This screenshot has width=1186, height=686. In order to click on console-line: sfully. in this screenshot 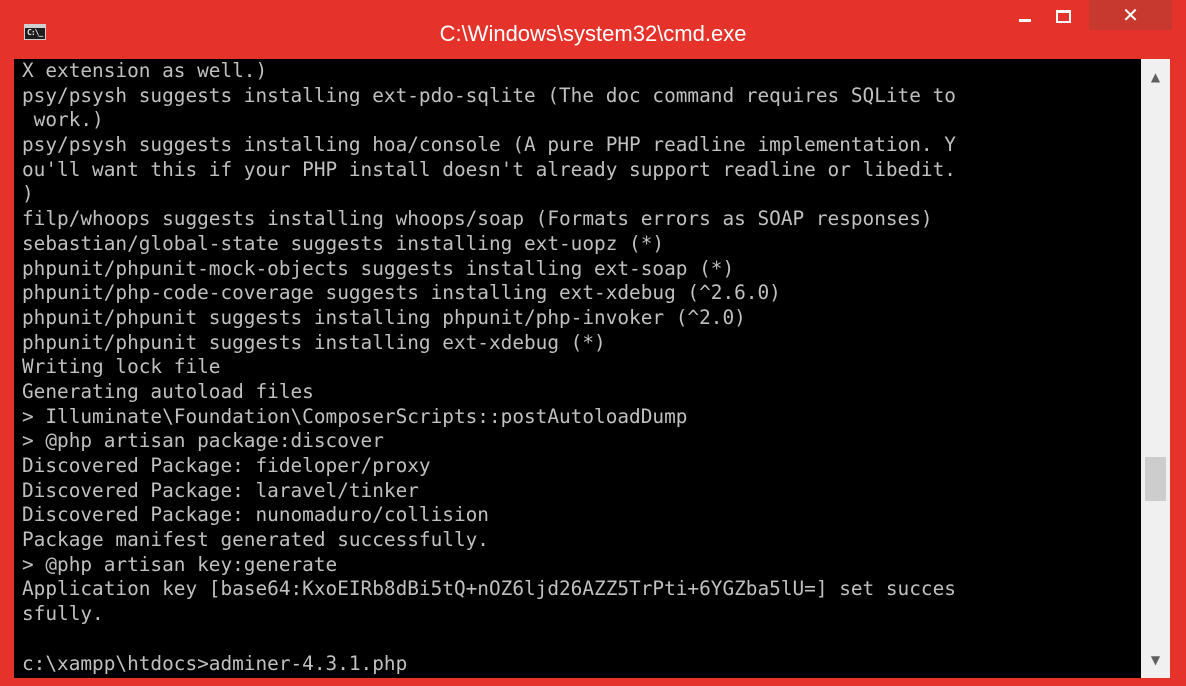, I will do `click(63, 614)`.